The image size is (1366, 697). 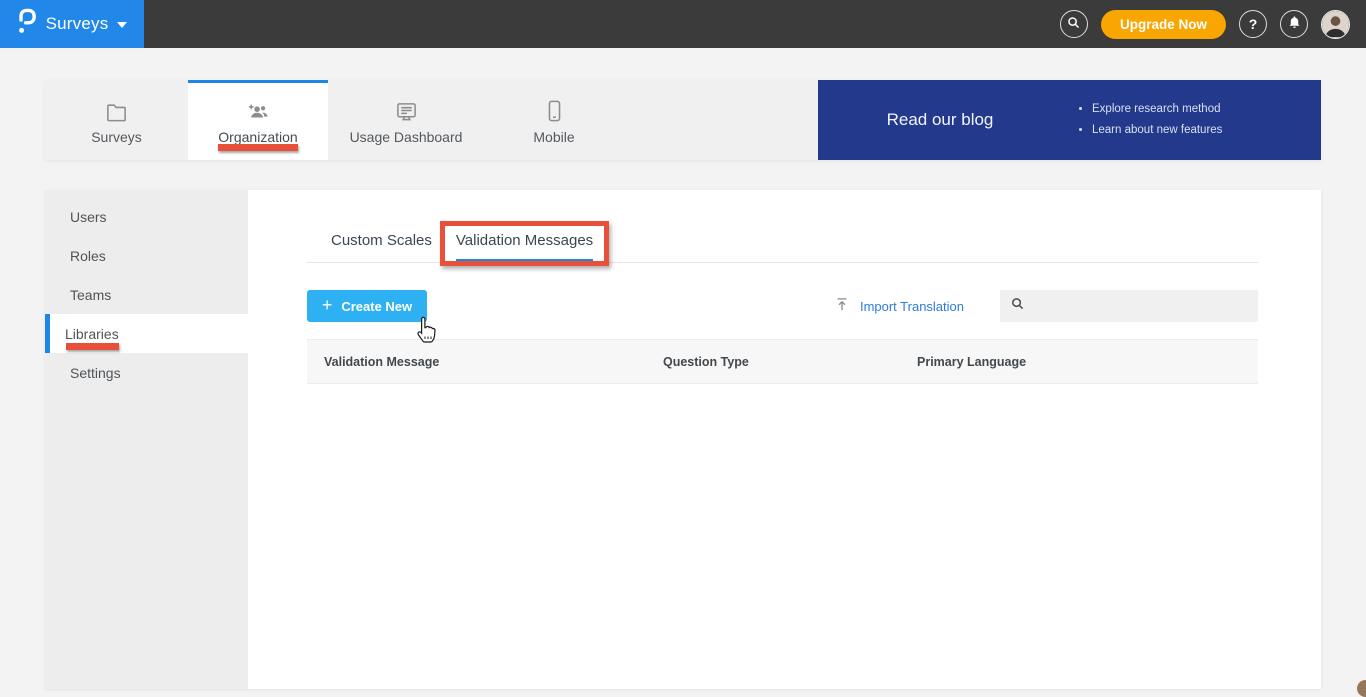 I want to click on search-button, so click(x=1073, y=24).